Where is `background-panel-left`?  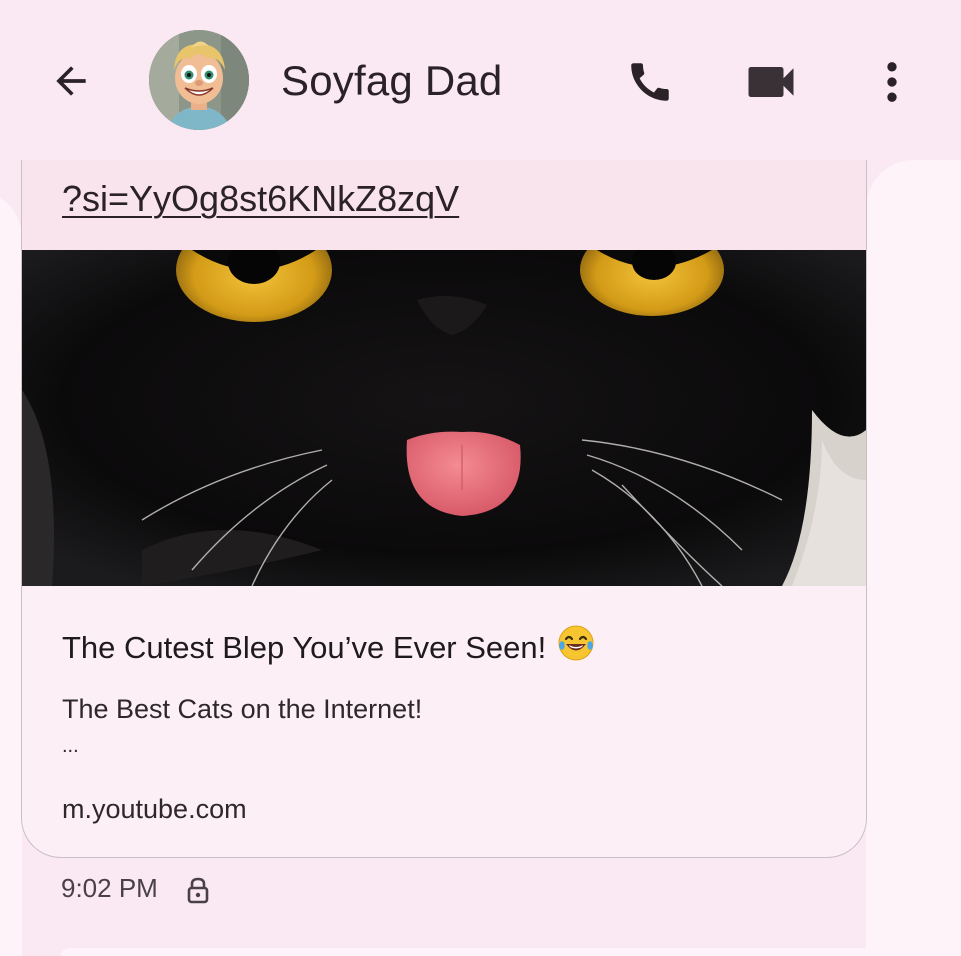
background-panel-left is located at coordinates (11, 573).